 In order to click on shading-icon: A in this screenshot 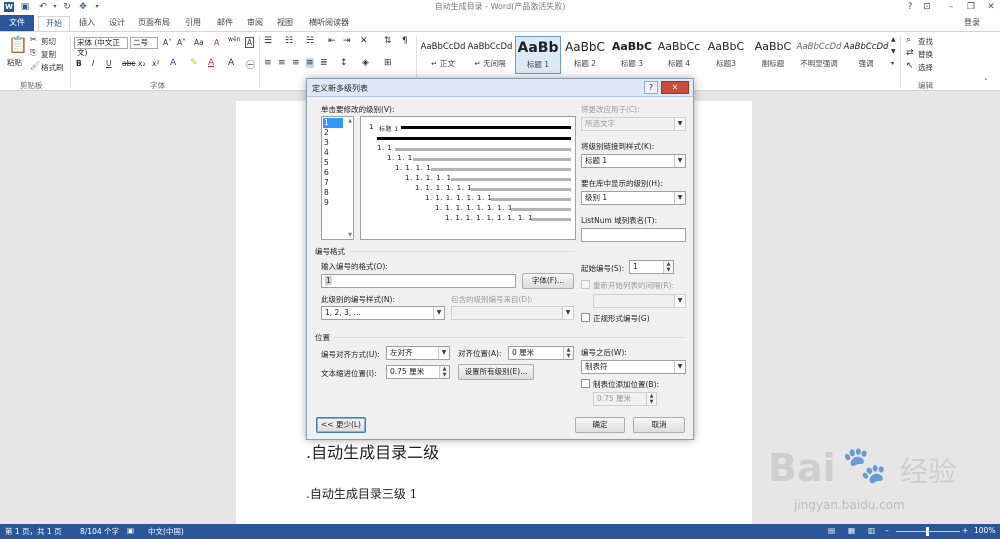, I will do `click(231, 63)`.